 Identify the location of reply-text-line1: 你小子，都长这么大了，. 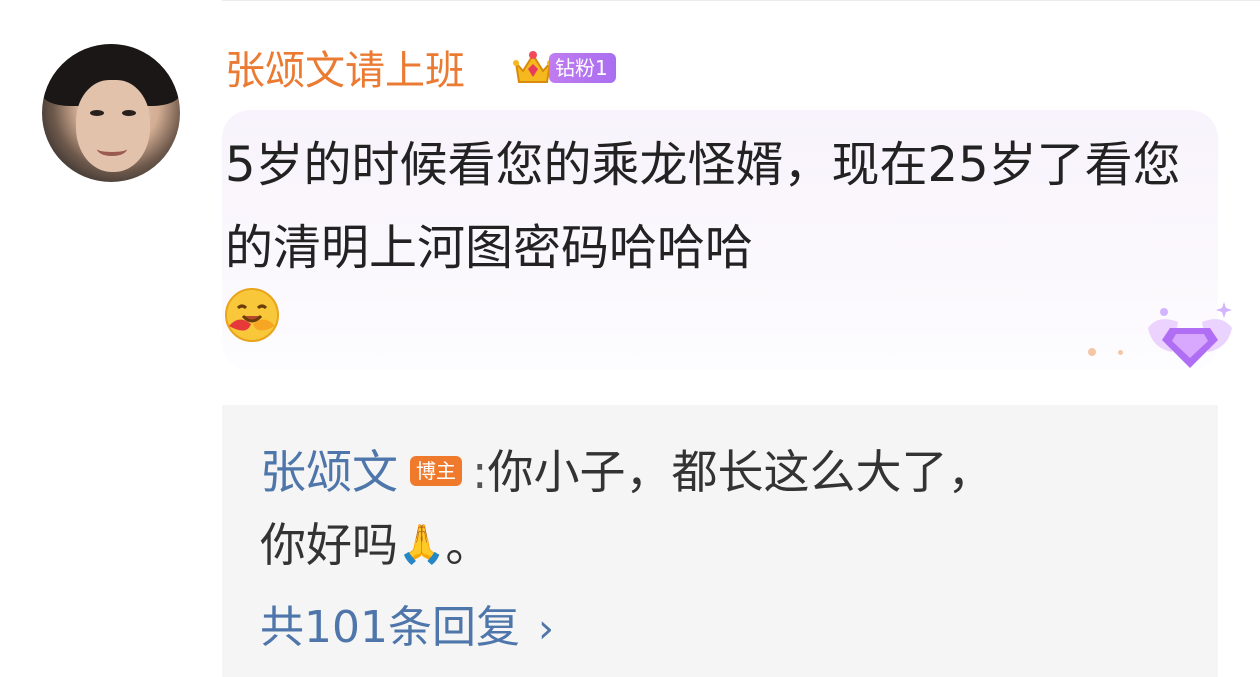
(740, 472).